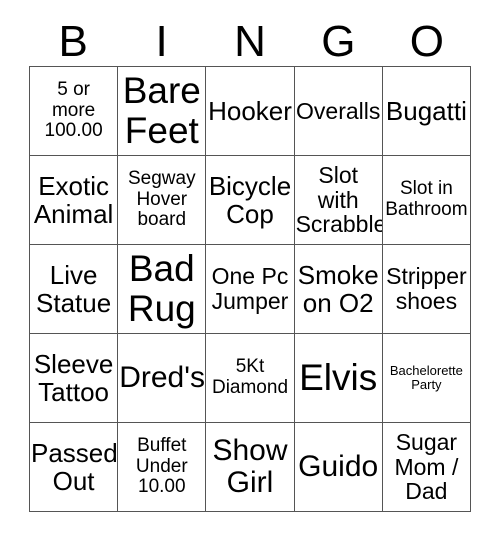 The width and height of the screenshot is (500, 544). I want to click on bingo-square: Stripper shoes, so click(426, 289).